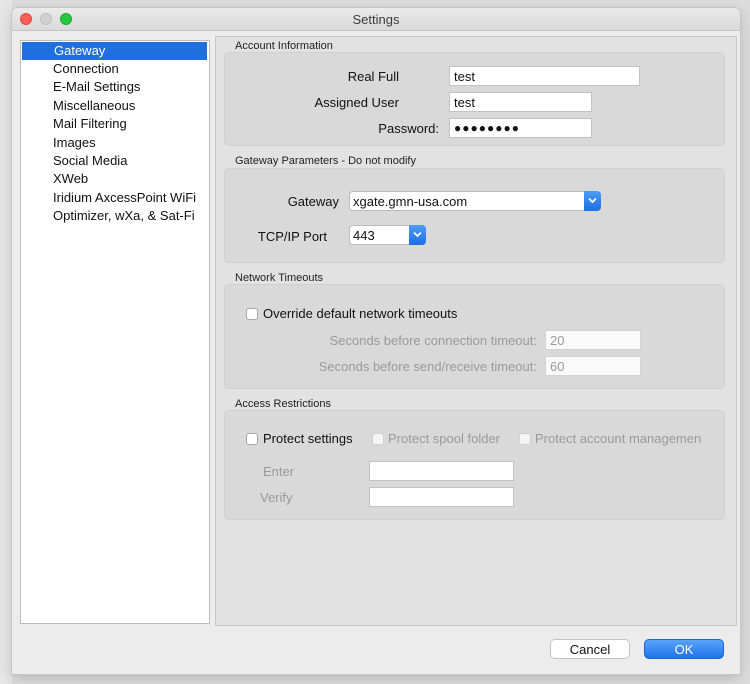 The width and height of the screenshot is (750, 684). What do you see at coordinates (114, 216) in the screenshot?
I see `sidebar-item-optimizer: Optimizer, wXa, & Sat-Fi` at bounding box center [114, 216].